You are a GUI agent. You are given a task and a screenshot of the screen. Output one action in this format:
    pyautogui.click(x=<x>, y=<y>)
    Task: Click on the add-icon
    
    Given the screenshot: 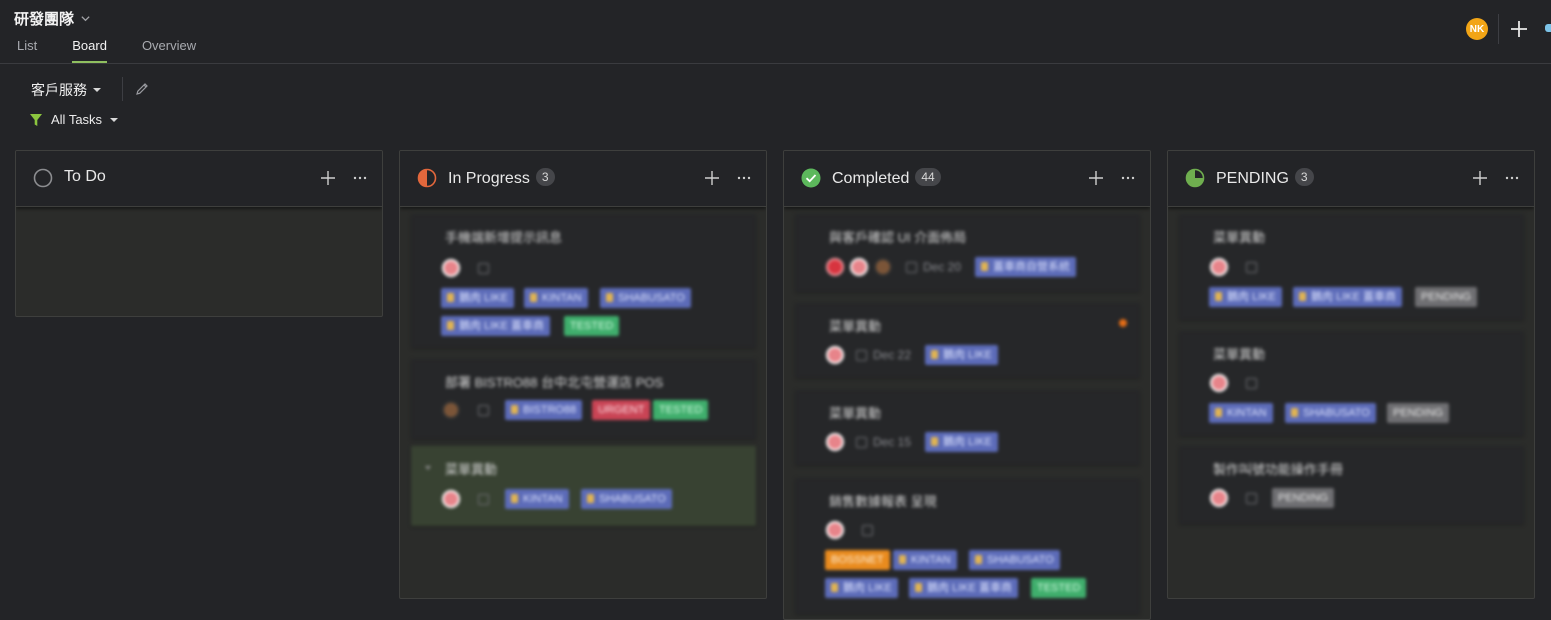 What is the action you would take?
    pyautogui.click(x=1519, y=29)
    